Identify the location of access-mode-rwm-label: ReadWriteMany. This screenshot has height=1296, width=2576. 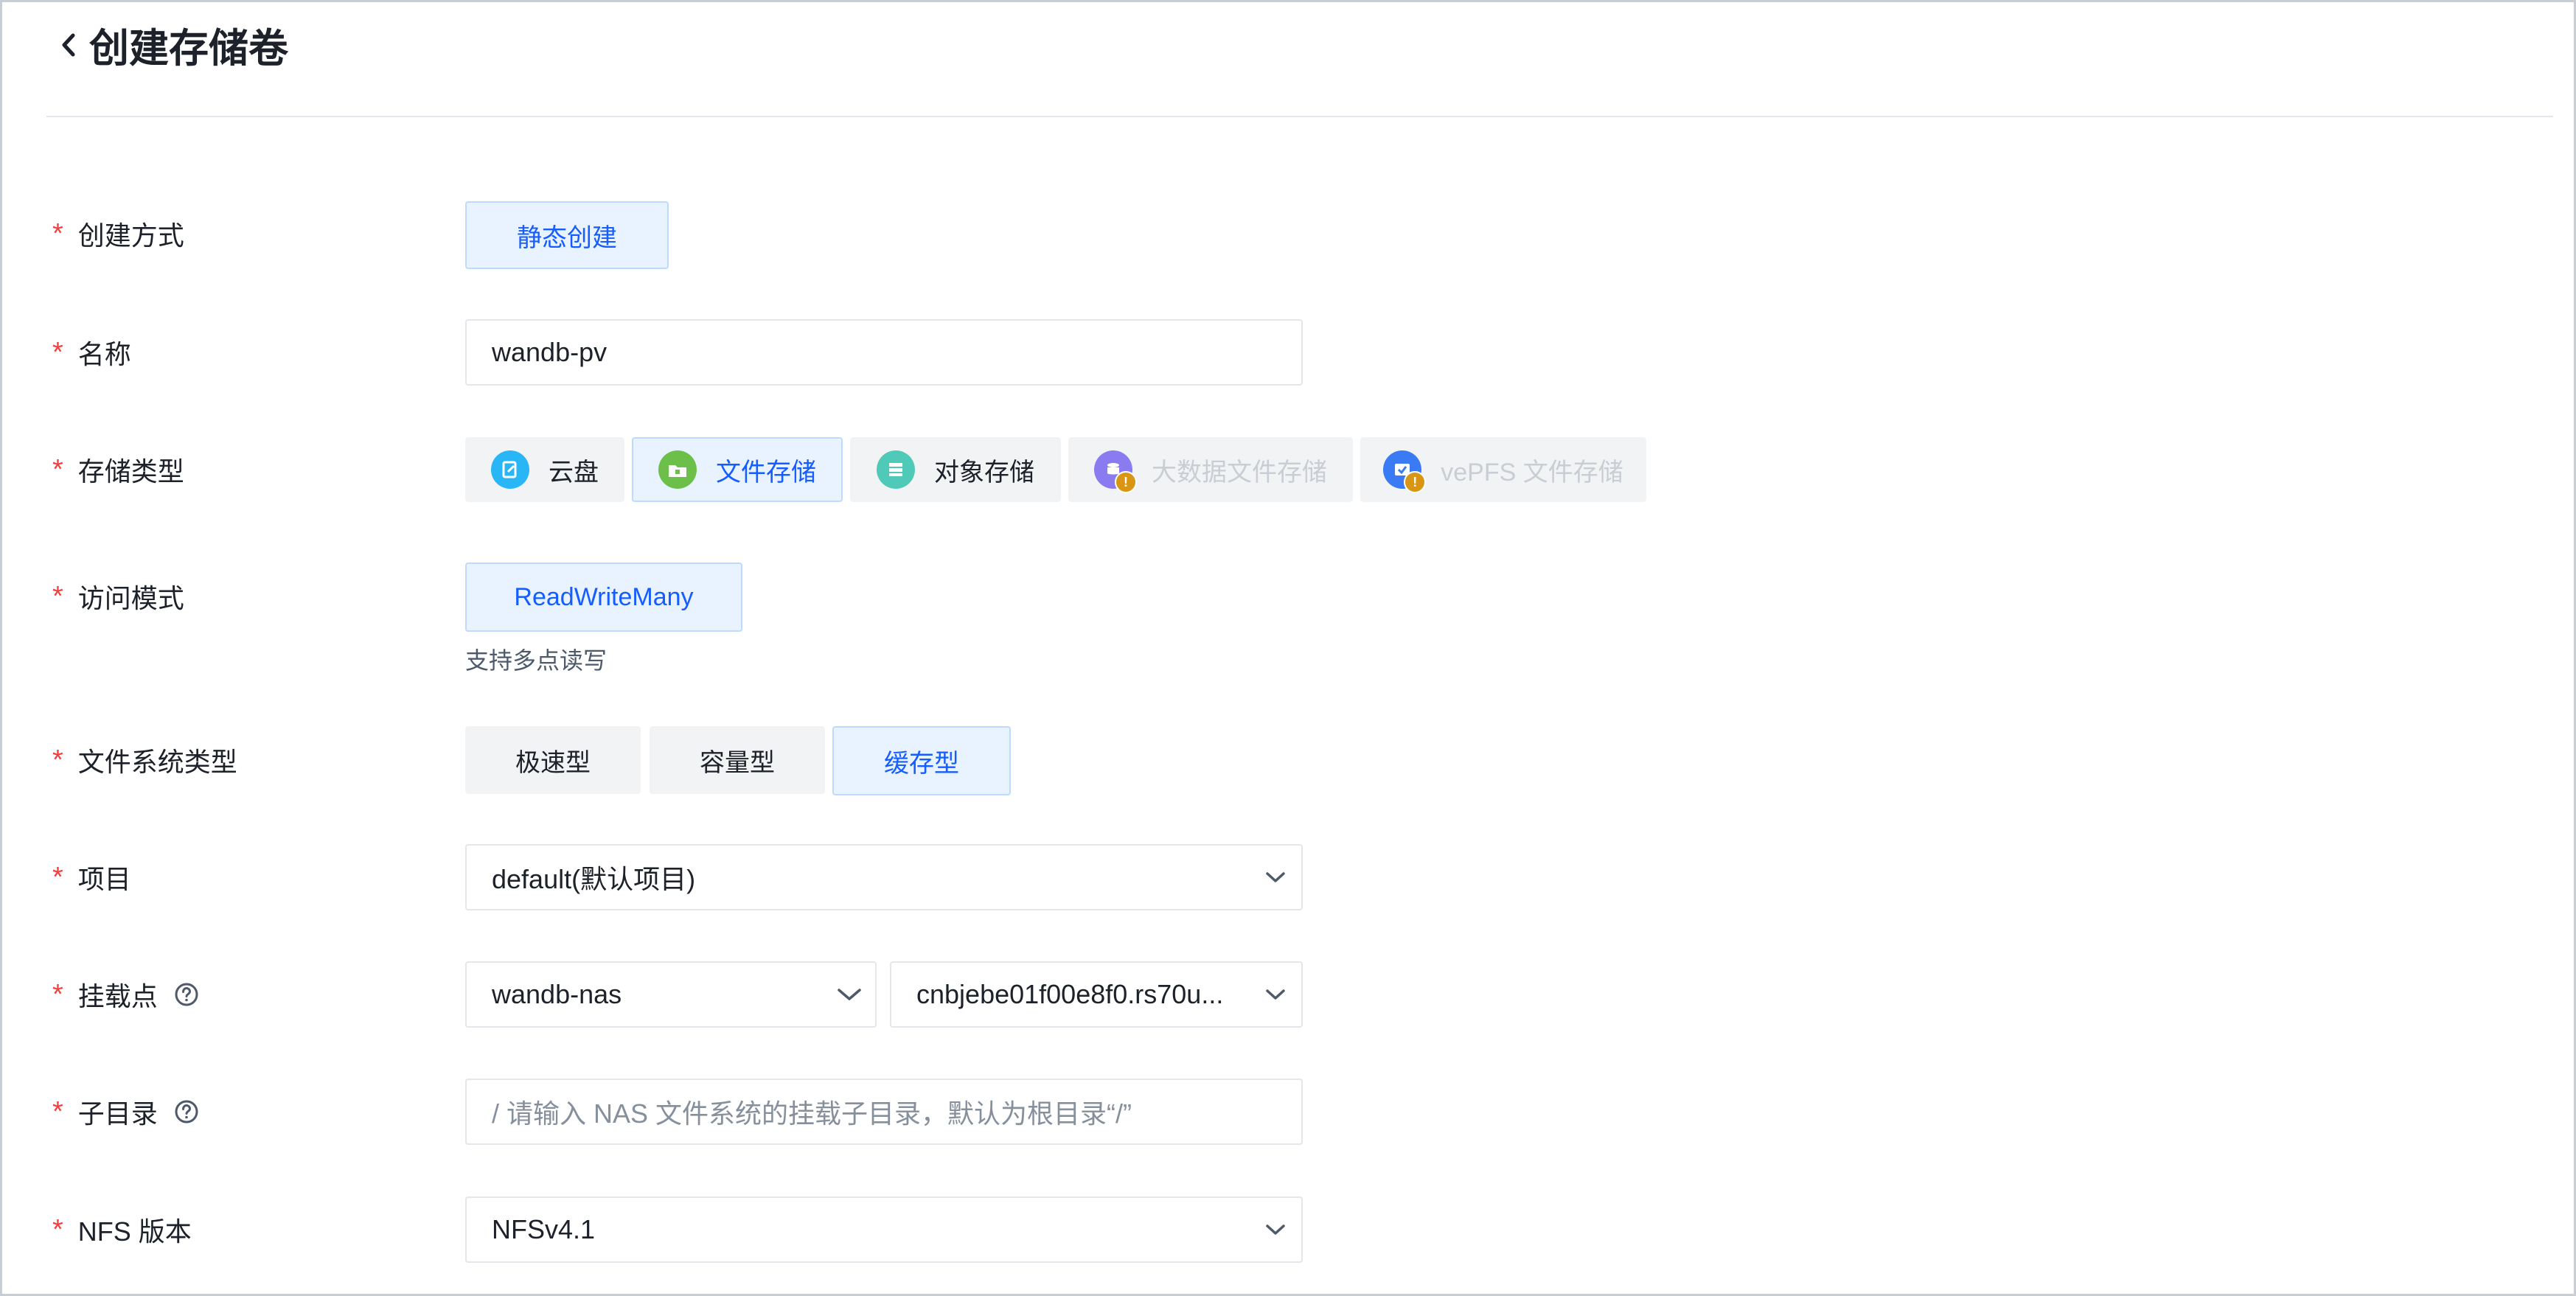
(604, 596).